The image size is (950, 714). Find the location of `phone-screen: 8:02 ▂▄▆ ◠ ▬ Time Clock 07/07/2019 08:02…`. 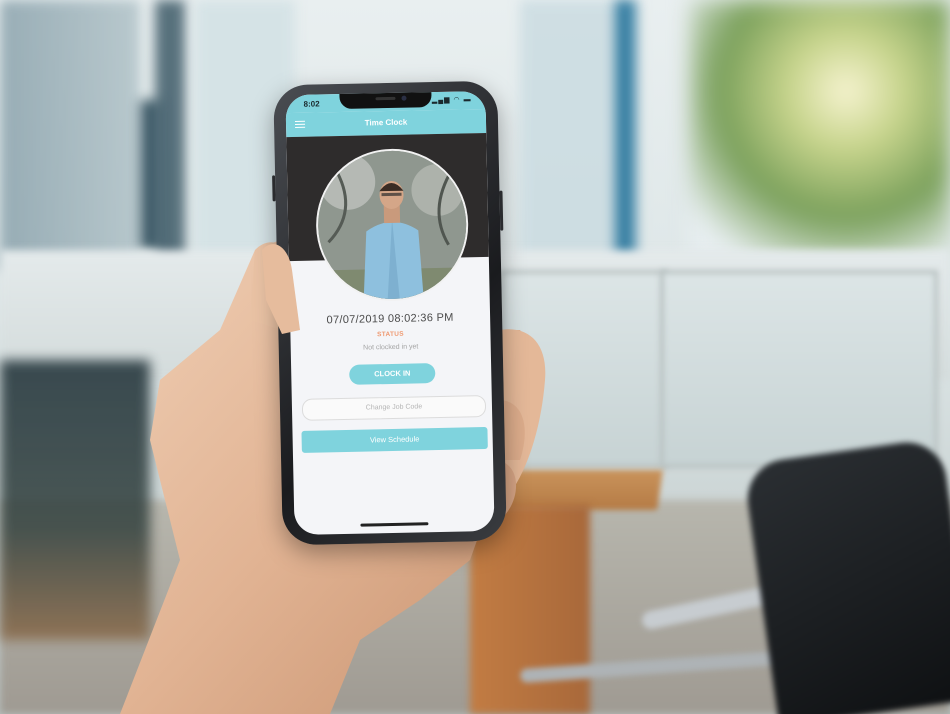

phone-screen: 8:02 ▂▄▆ ◠ ▬ Time Clock 07/07/2019 08:02… is located at coordinates (390, 313).